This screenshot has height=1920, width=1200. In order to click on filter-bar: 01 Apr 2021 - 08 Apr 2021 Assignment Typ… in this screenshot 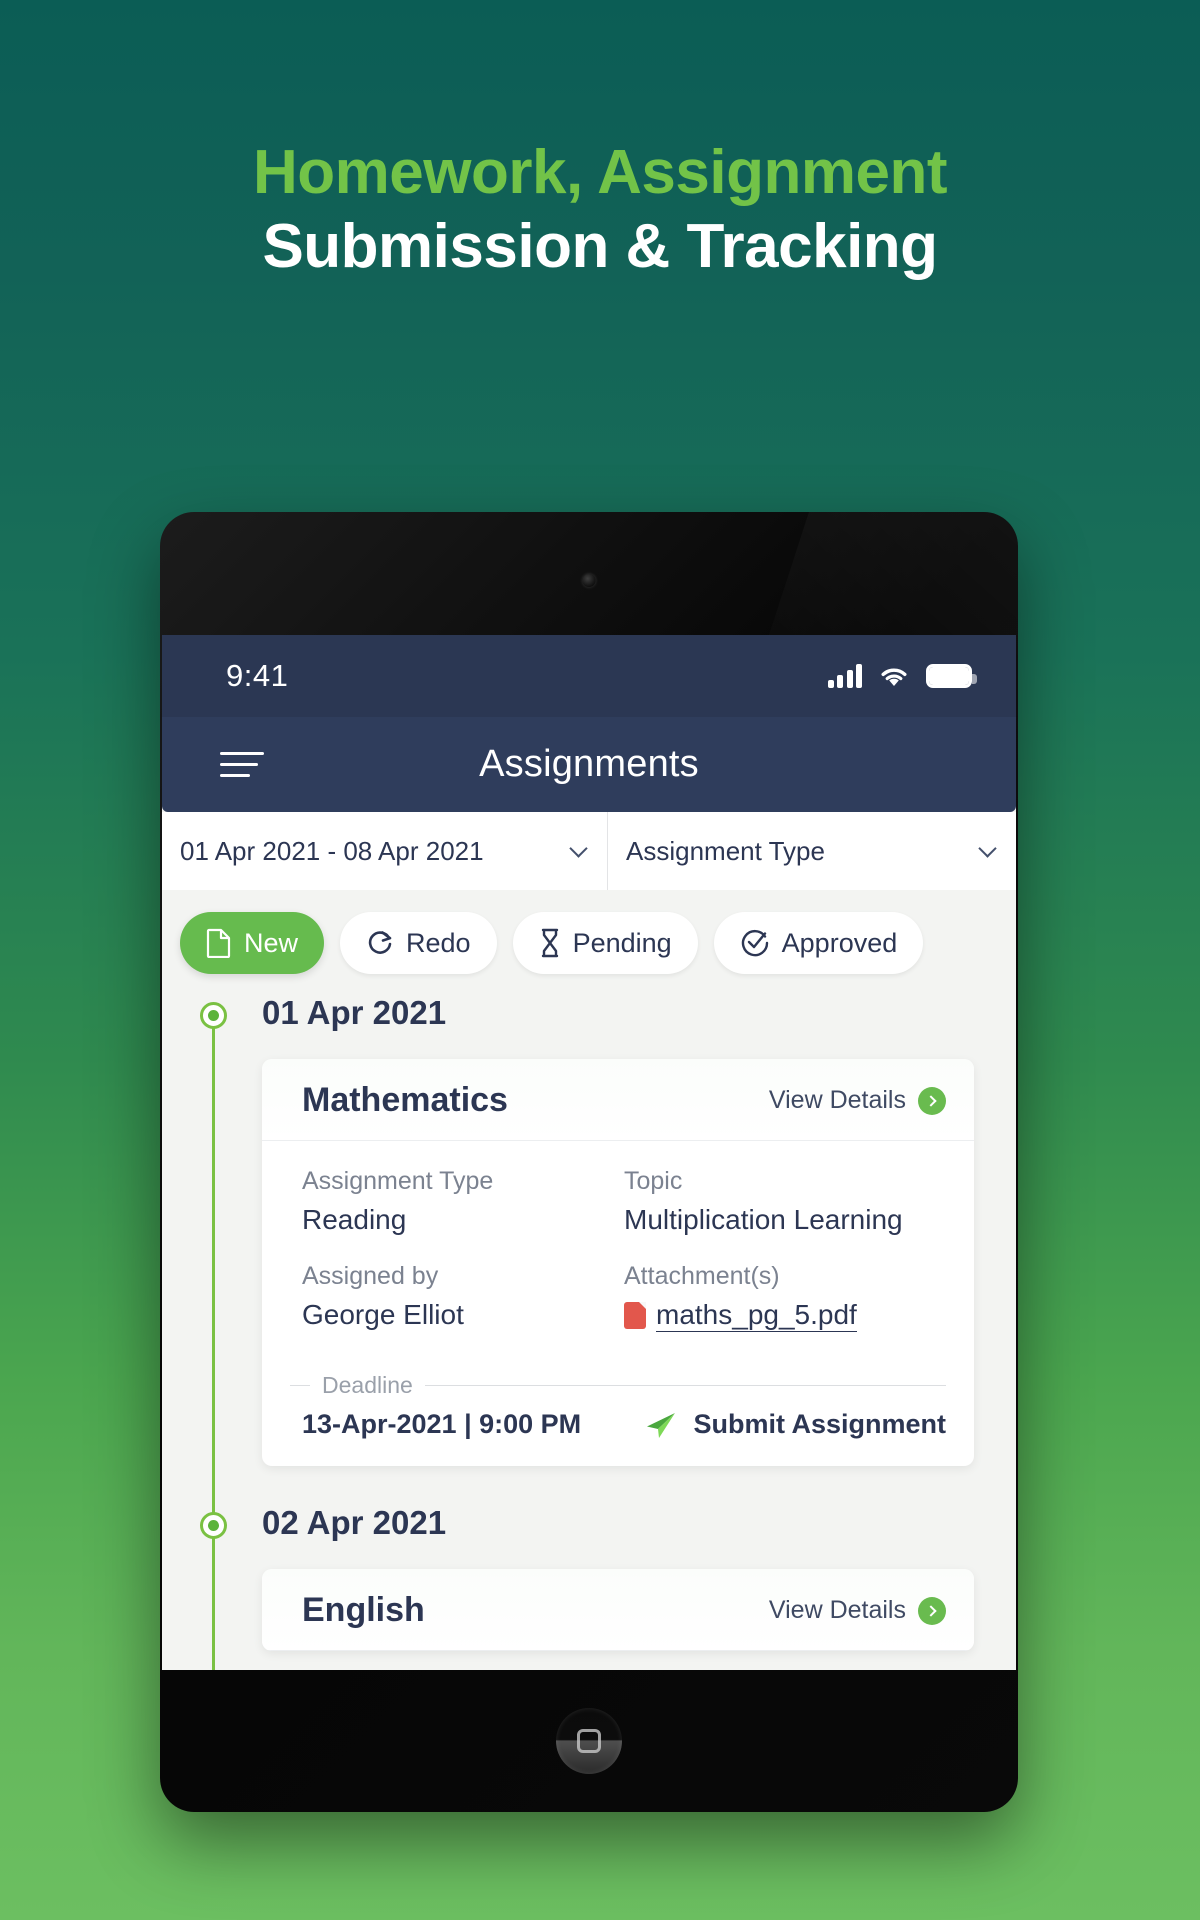, I will do `click(589, 851)`.